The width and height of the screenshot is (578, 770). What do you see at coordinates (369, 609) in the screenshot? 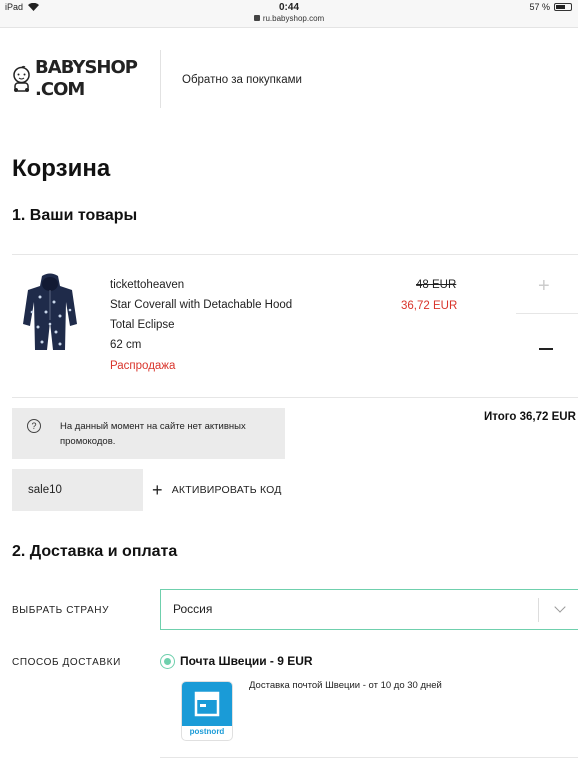
I see `country-select: Россия` at bounding box center [369, 609].